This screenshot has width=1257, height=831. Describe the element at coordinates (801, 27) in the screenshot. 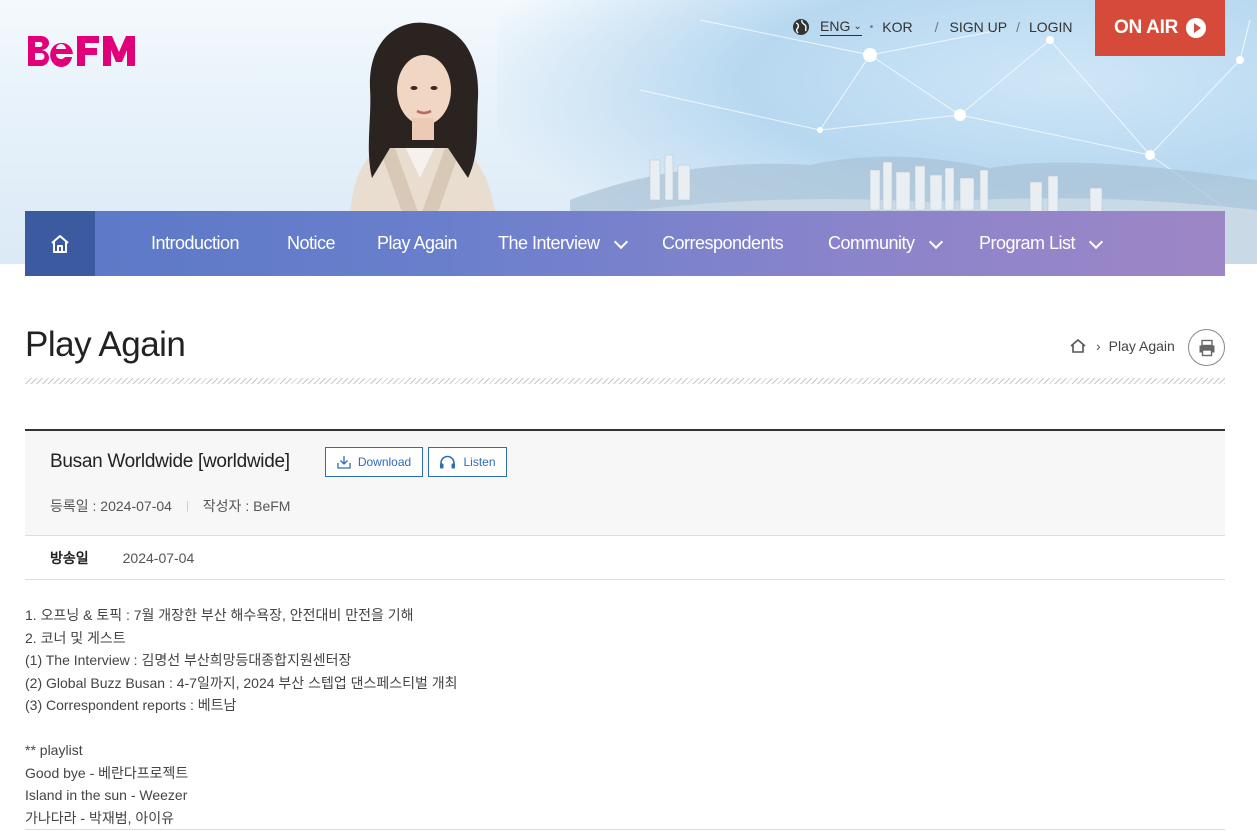

I see `globe-icon` at that location.